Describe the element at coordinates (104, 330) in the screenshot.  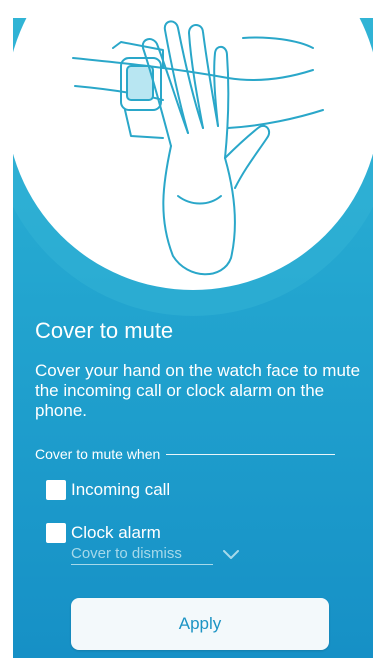
I see `page-title: Cover to mute` at that location.